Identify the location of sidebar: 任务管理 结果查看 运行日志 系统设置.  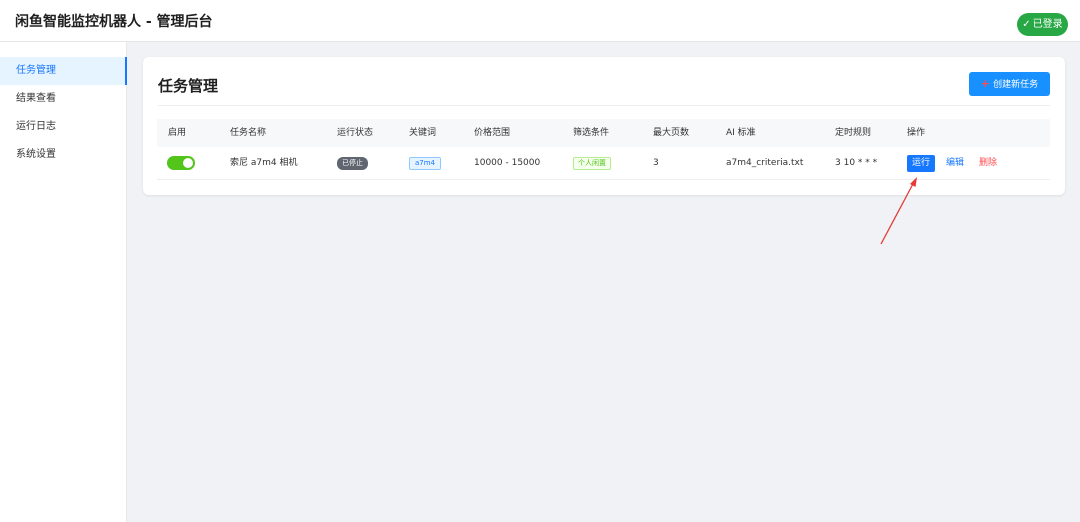
(63, 282).